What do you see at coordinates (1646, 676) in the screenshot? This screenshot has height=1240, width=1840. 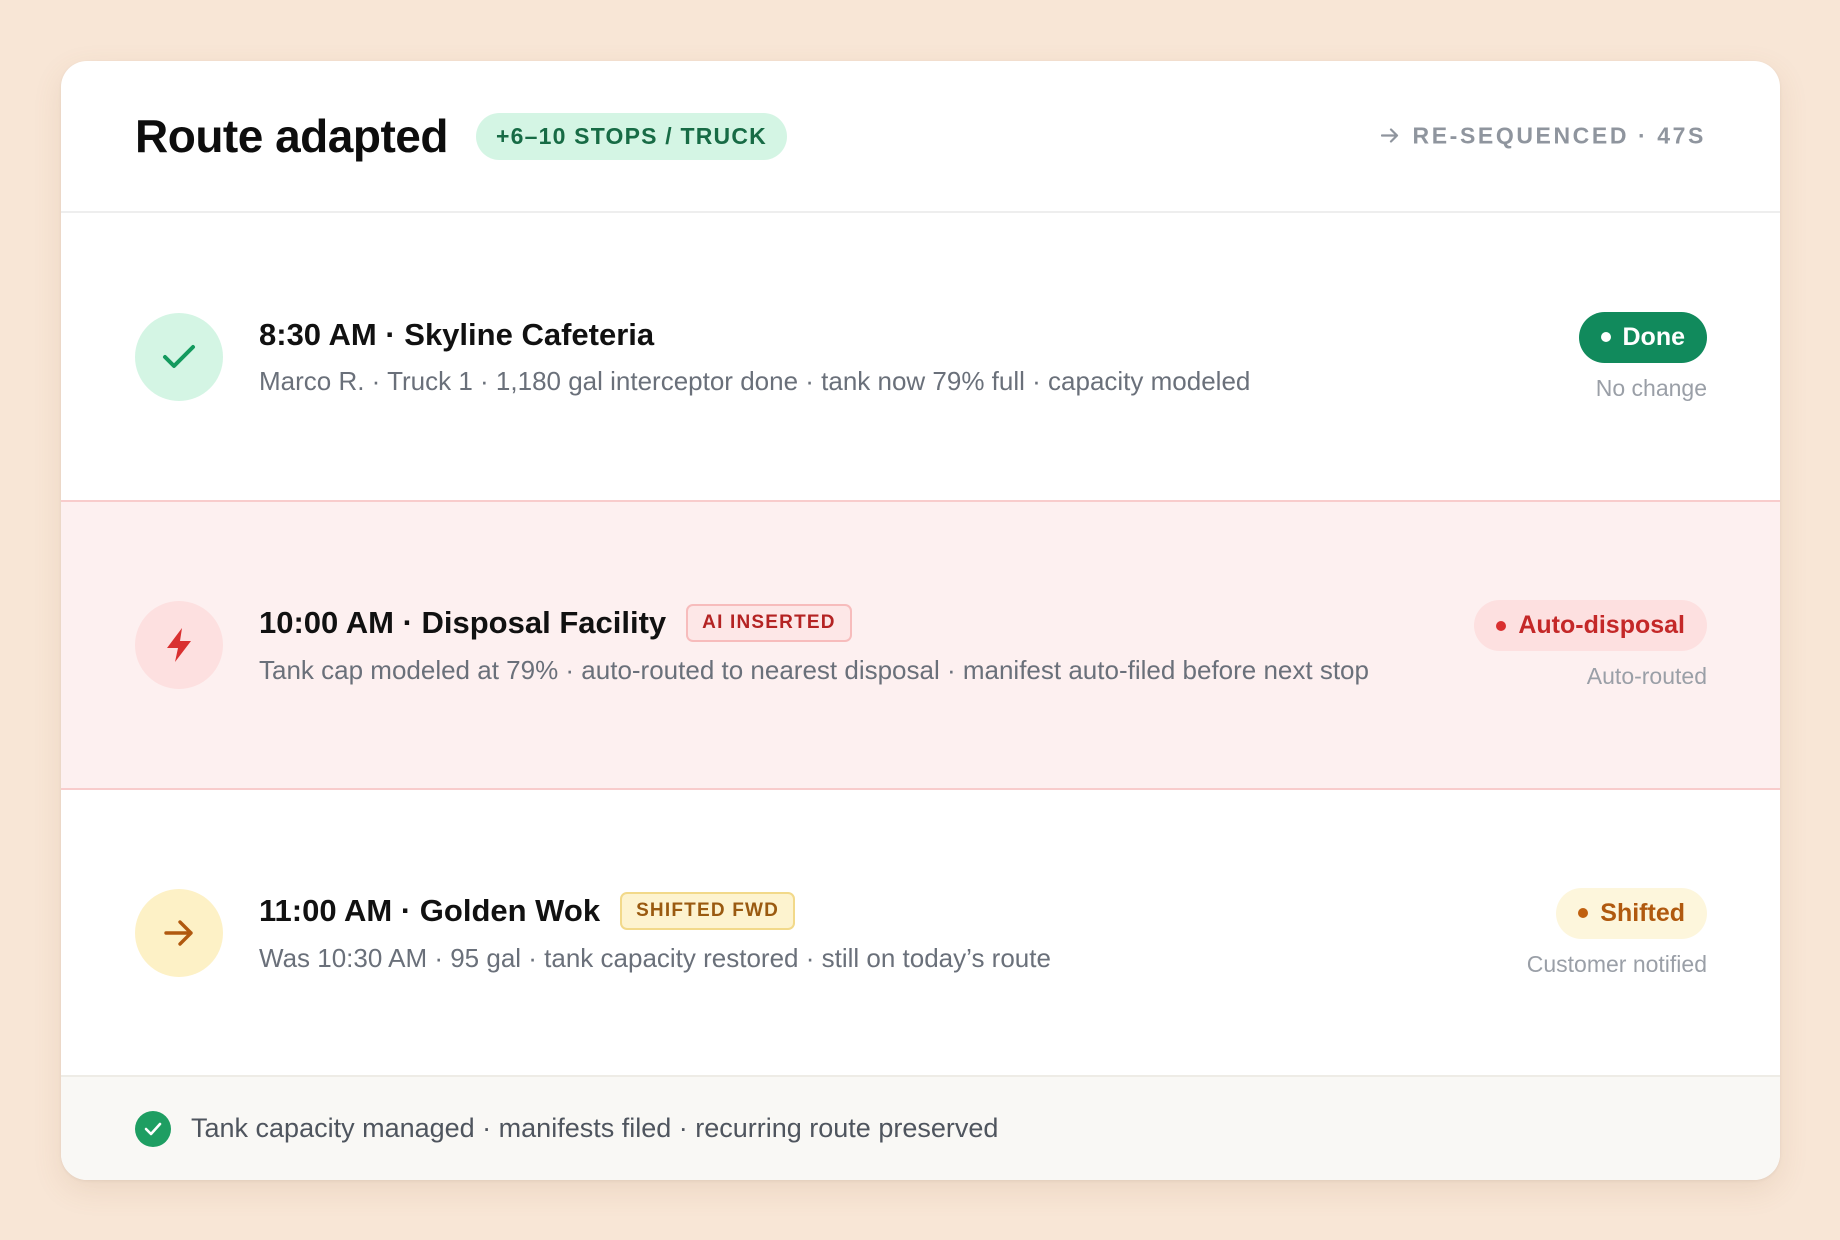 I see `status-note: Auto-routed` at bounding box center [1646, 676].